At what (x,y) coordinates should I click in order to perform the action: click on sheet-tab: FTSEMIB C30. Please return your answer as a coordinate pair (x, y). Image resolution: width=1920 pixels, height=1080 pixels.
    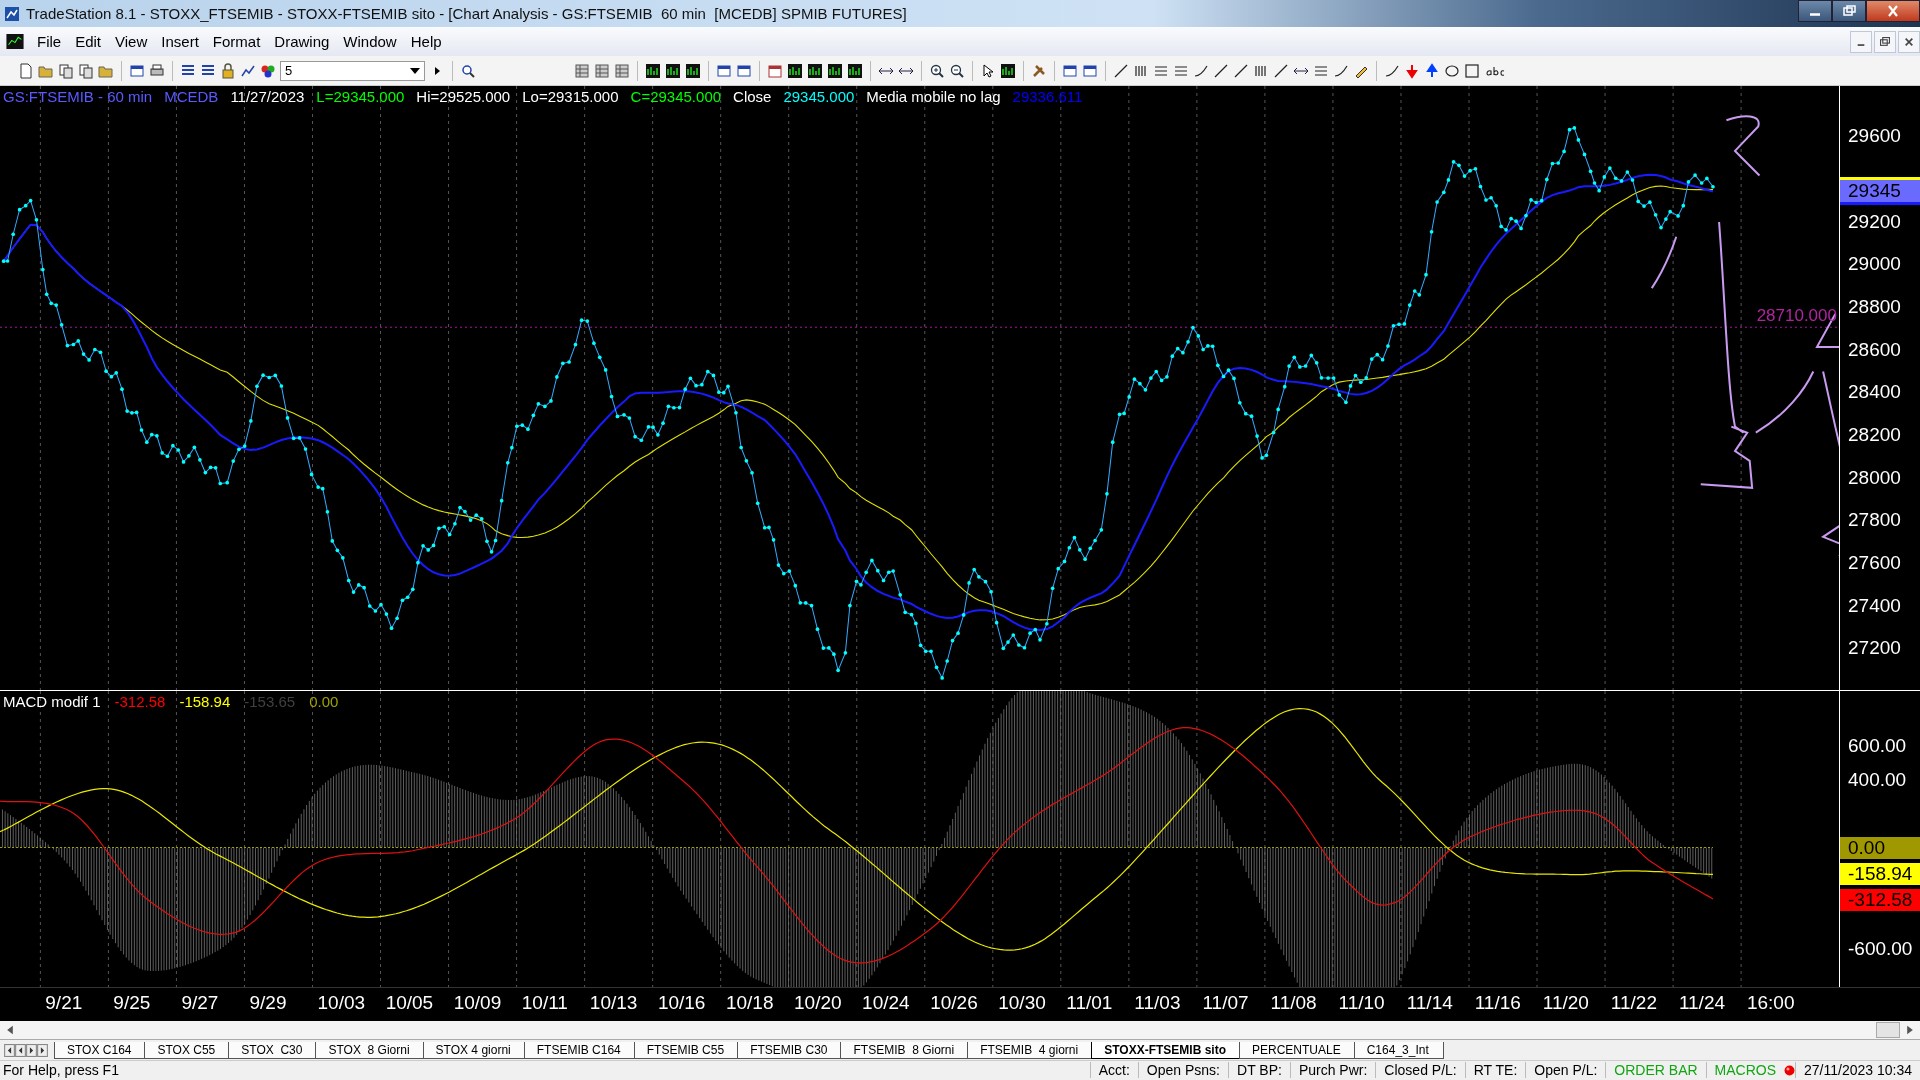
    Looking at the image, I should click on (790, 1050).